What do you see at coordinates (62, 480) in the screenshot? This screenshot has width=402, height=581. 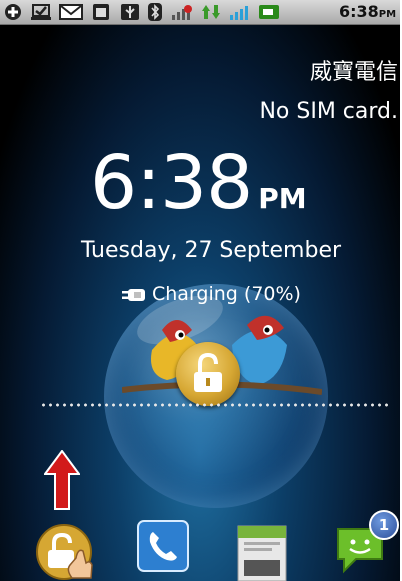 I see `up-arrow-icon` at bounding box center [62, 480].